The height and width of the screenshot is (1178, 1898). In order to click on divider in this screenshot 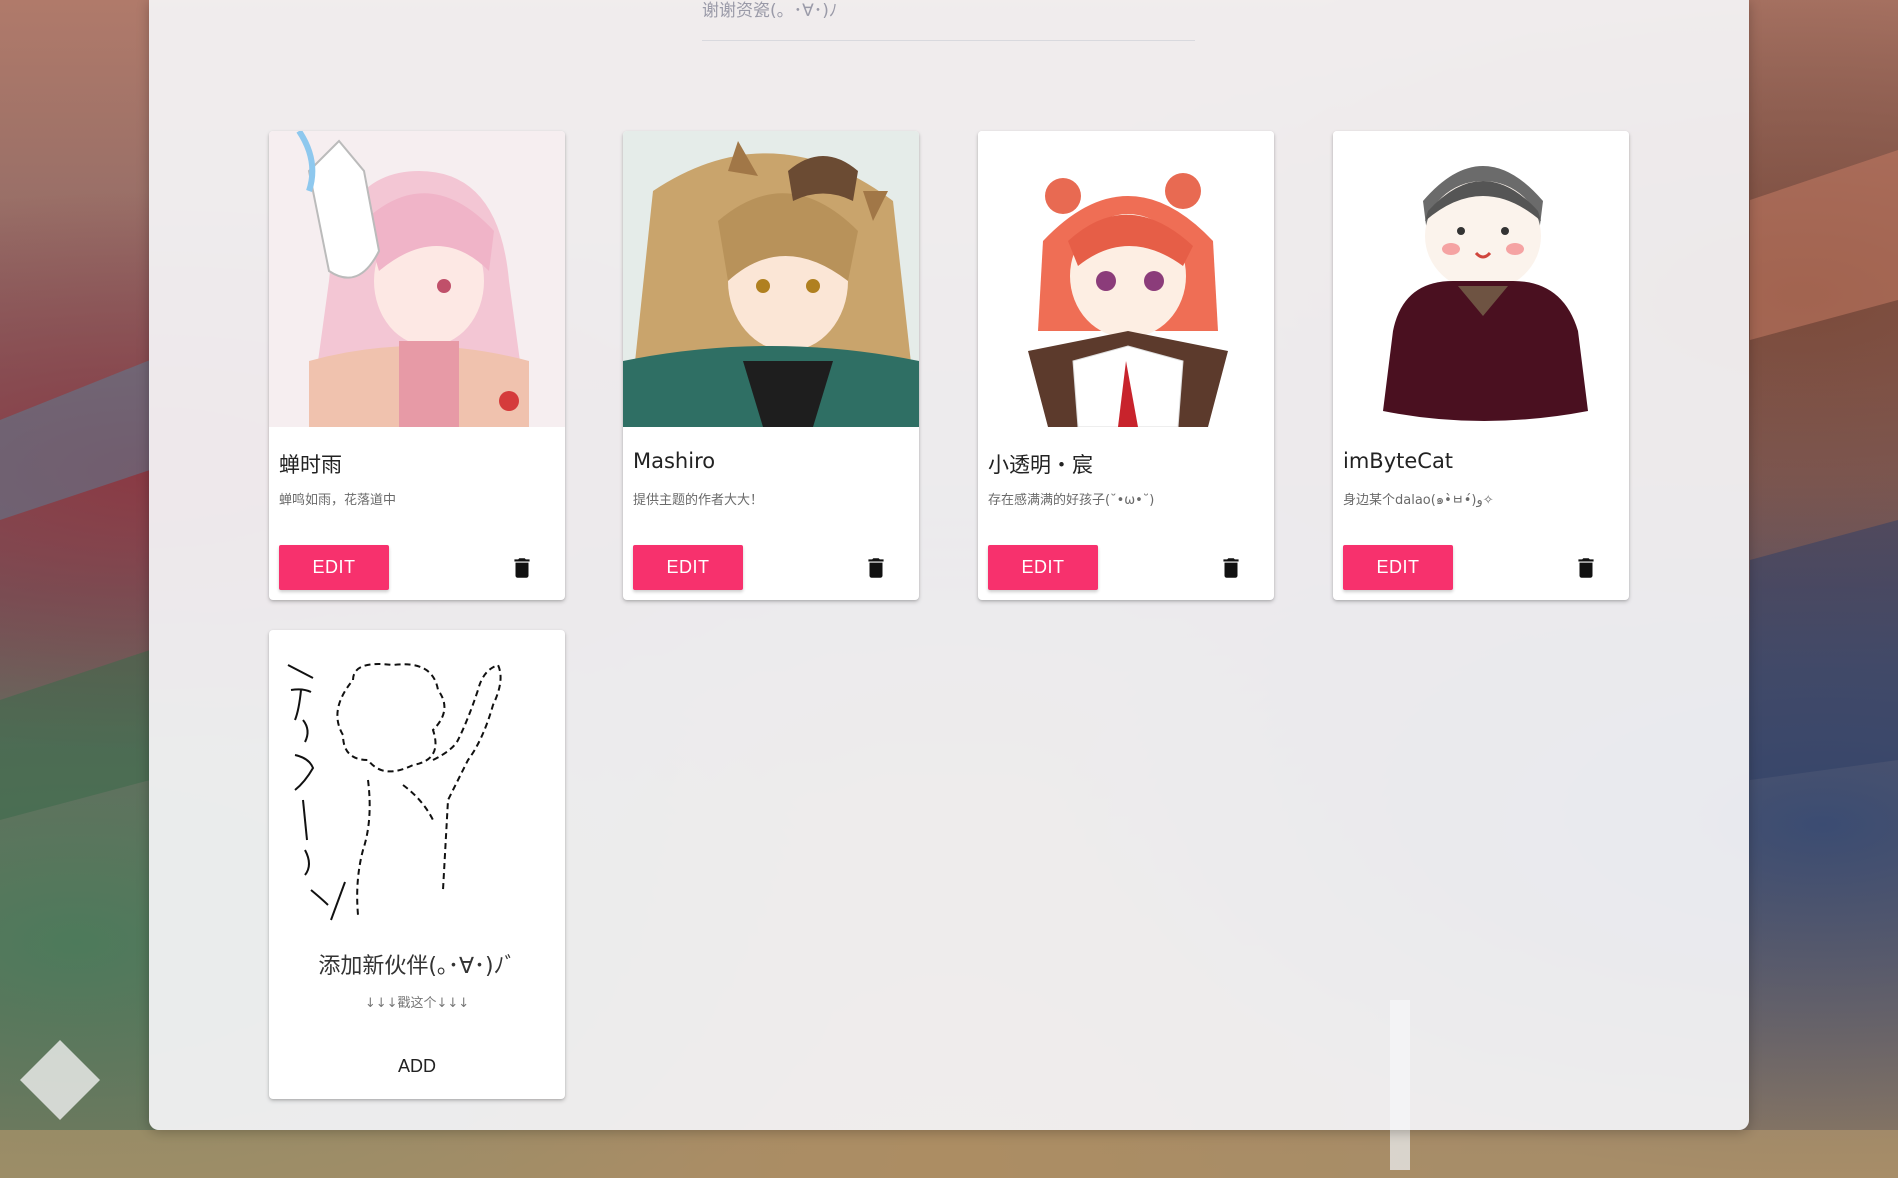, I will do `click(948, 40)`.